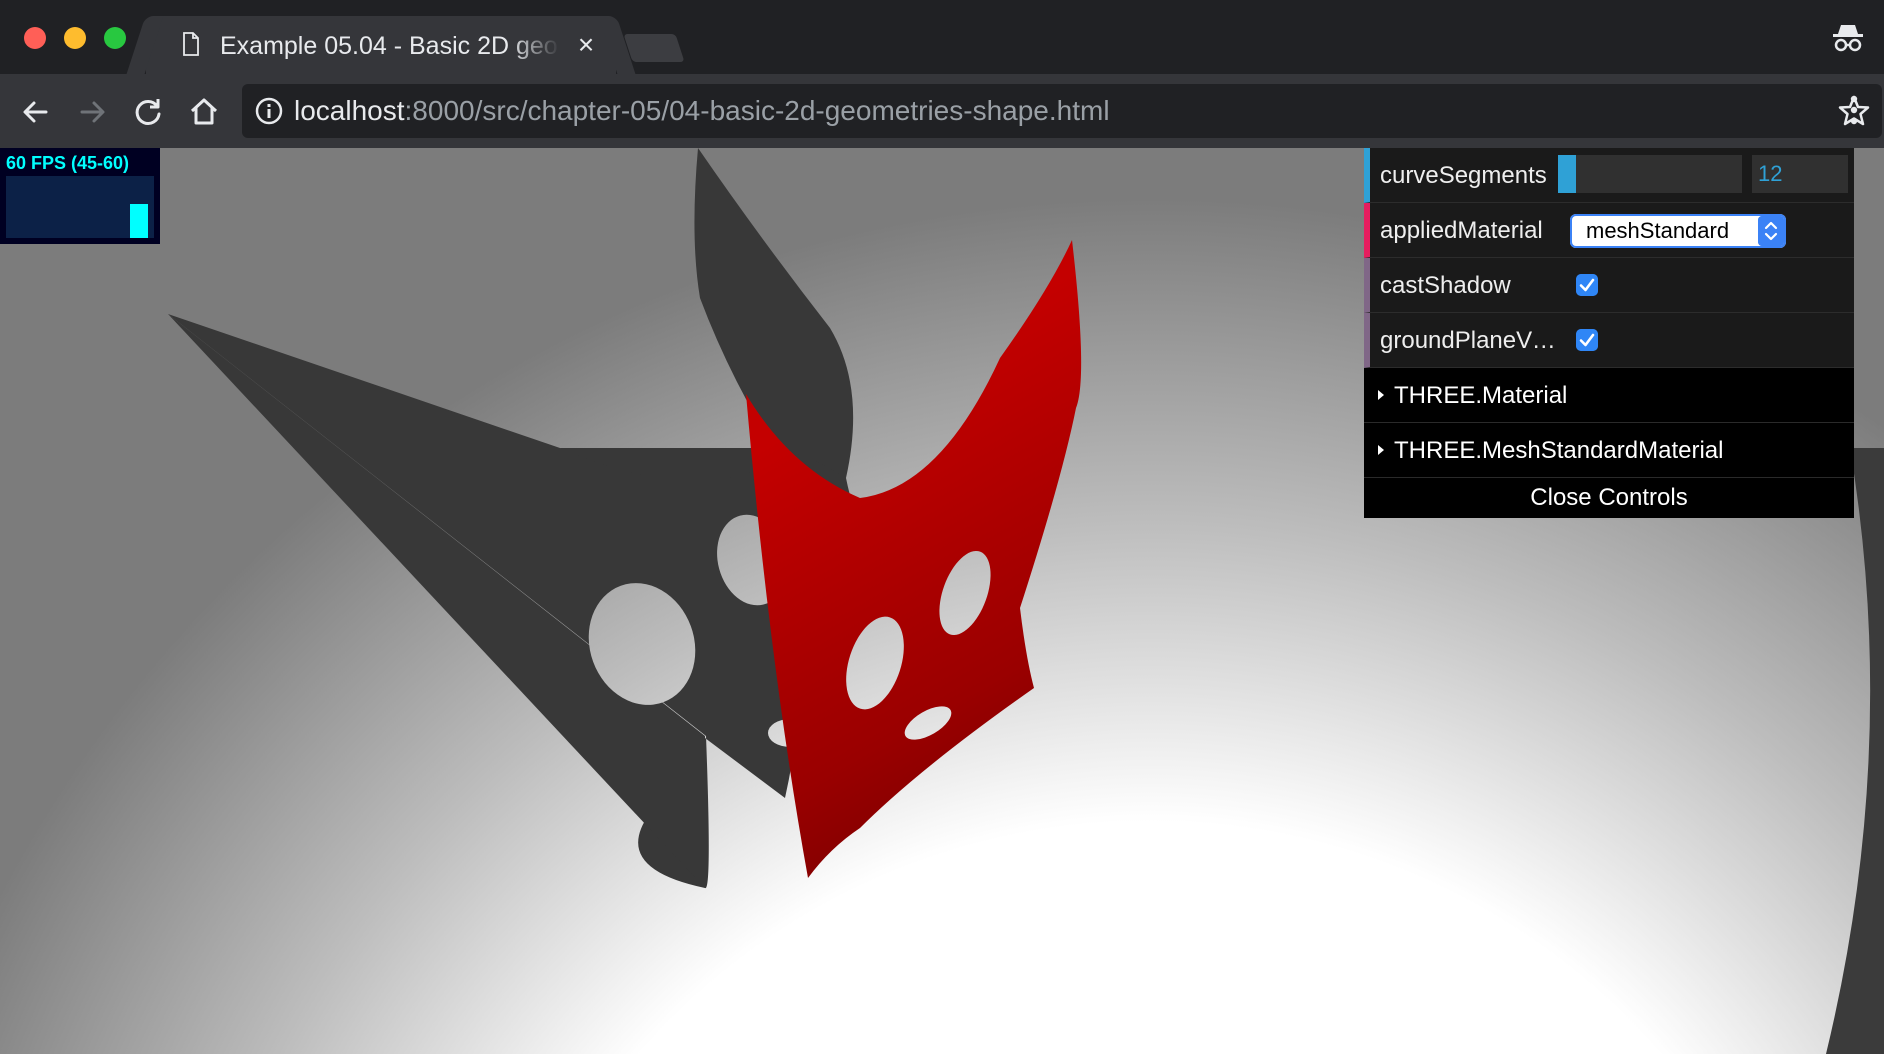 This screenshot has height=1054, width=1884. I want to click on home-icon, so click(204, 111).